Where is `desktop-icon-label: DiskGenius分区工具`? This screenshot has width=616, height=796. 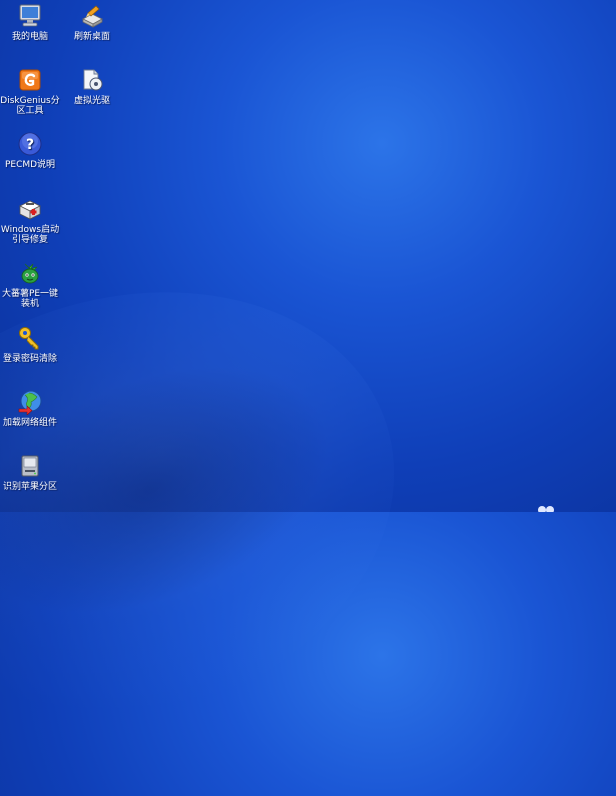
desktop-icon-label: DiskGenius分区工具 is located at coordinates (30, 106).